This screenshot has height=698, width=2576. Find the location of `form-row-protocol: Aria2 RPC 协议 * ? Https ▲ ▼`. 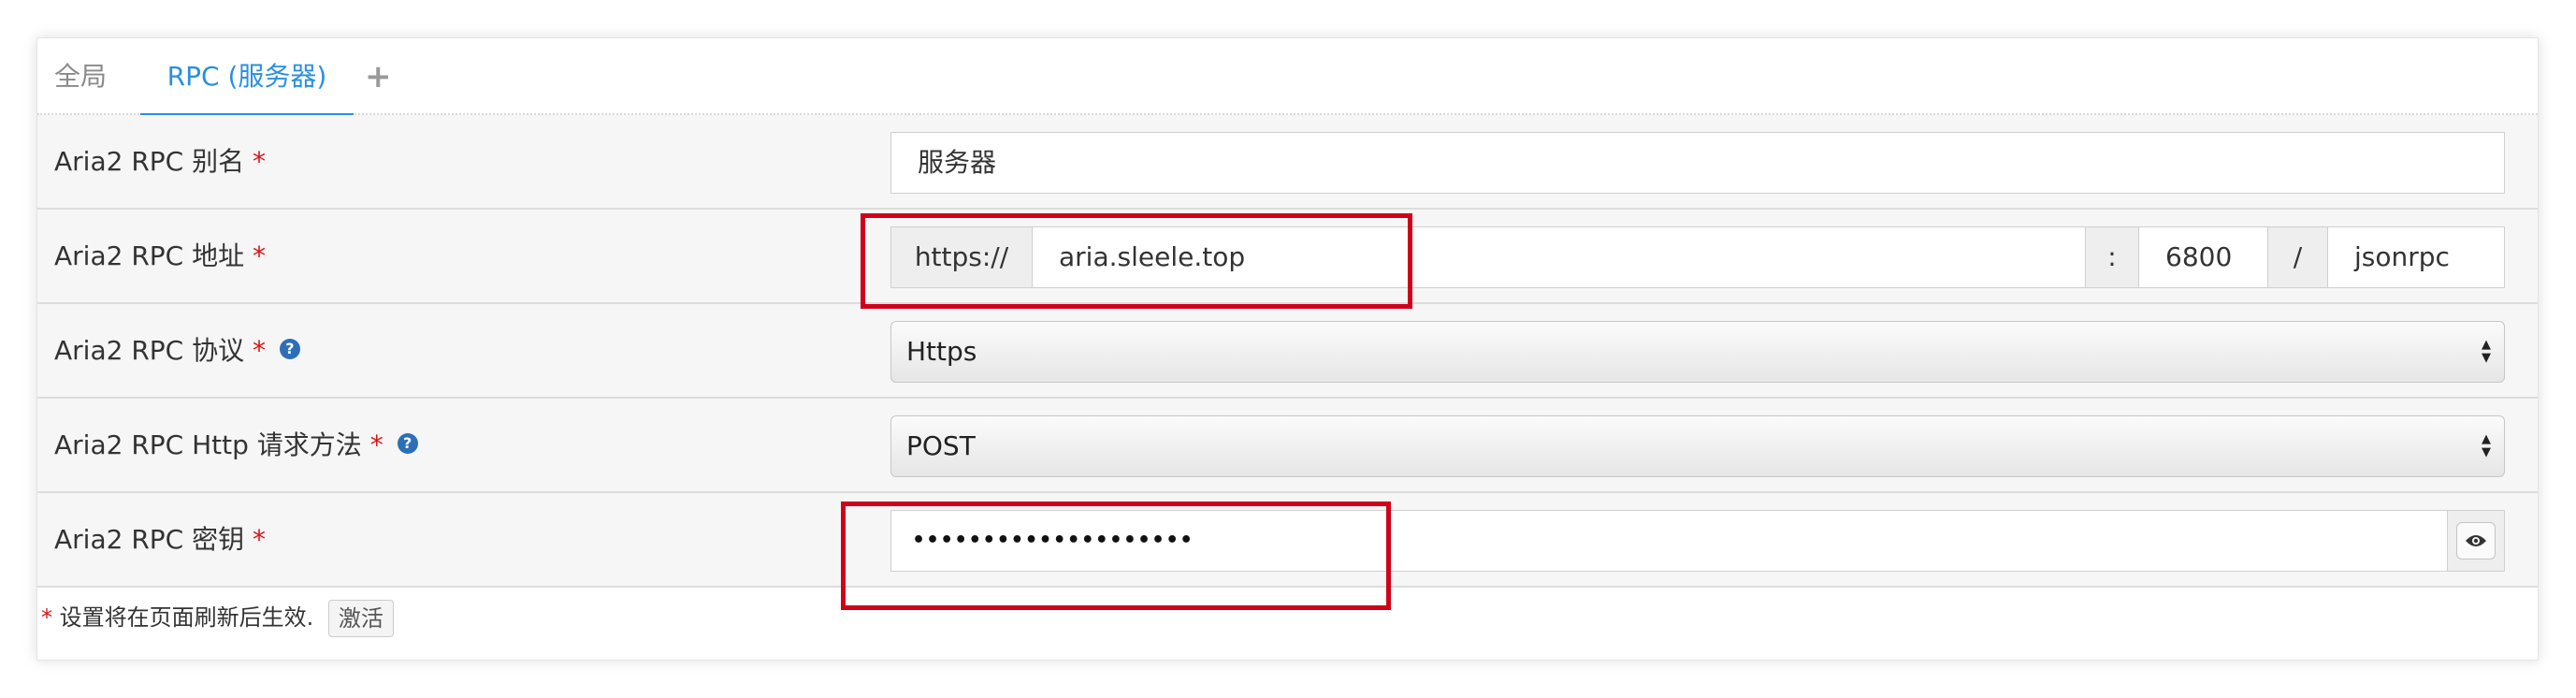

form-row-protocol: Aria2 RPC 协议 * ? Https ▲ ▼ is located at coordinates (1287, 351).